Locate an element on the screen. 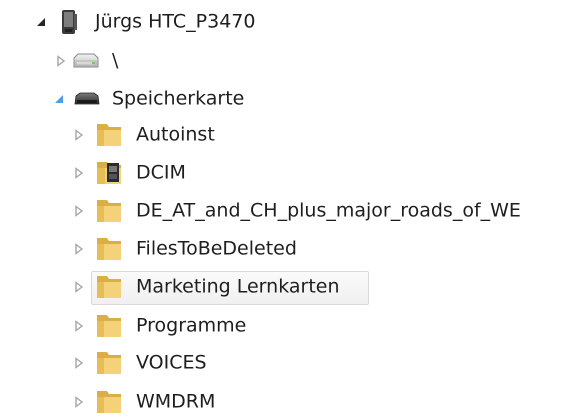 The width and height of the screenshot is (566, 420). tree-item-storage-card: Speicherkarte is located at coordinates (283, 99).